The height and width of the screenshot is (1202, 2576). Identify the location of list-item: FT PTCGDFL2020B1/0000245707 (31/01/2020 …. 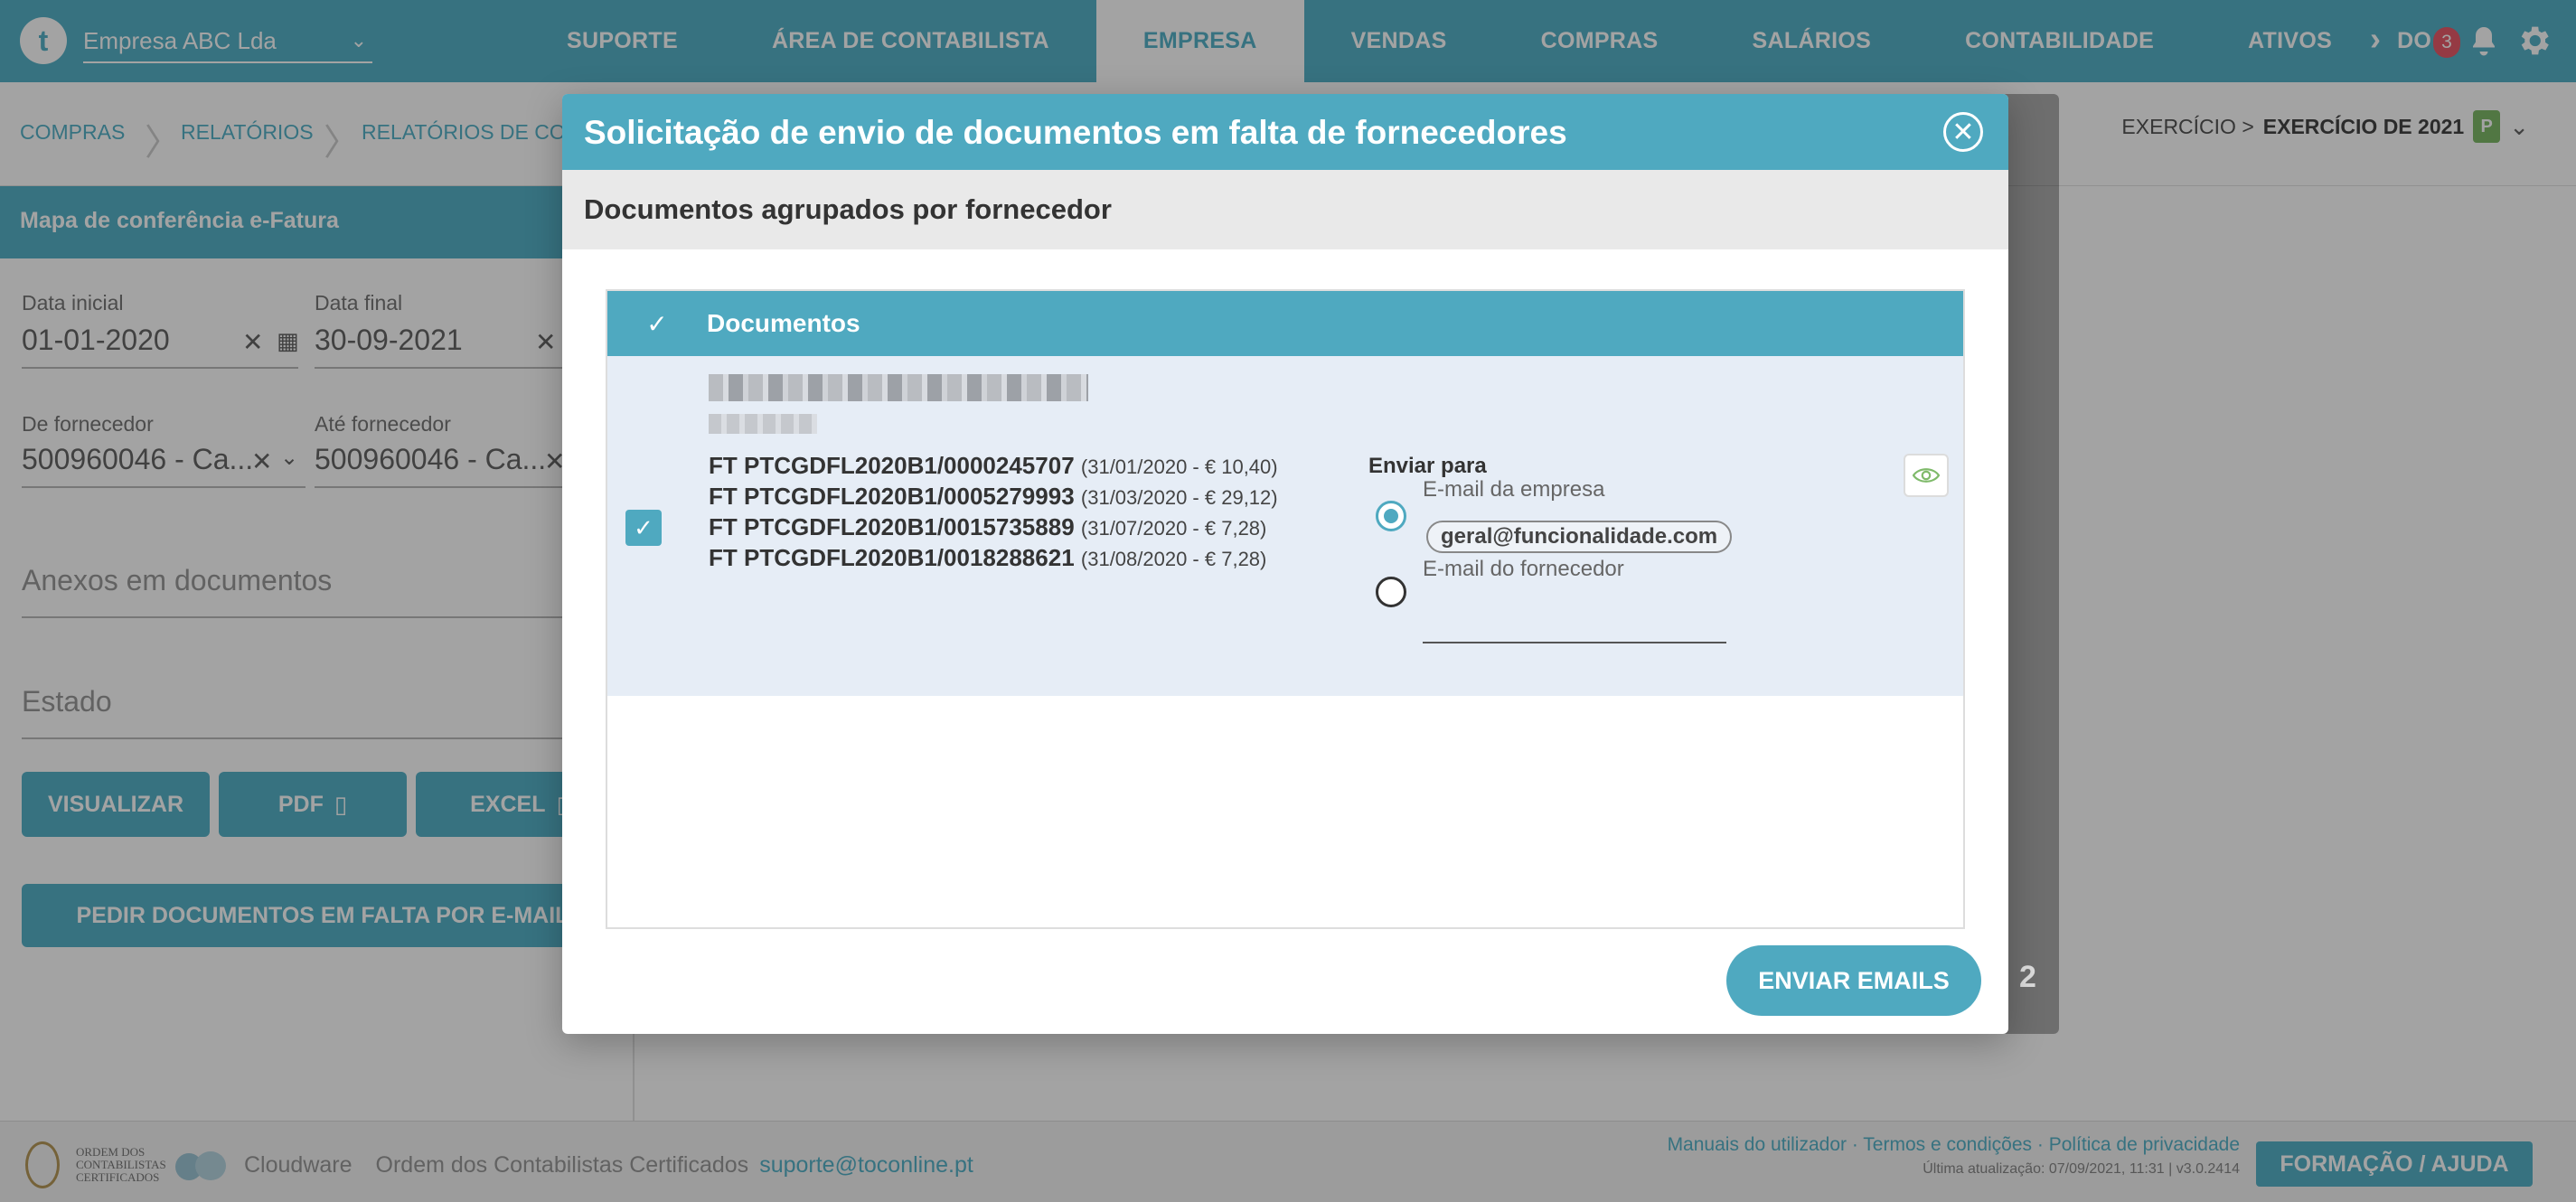
(994, 465).